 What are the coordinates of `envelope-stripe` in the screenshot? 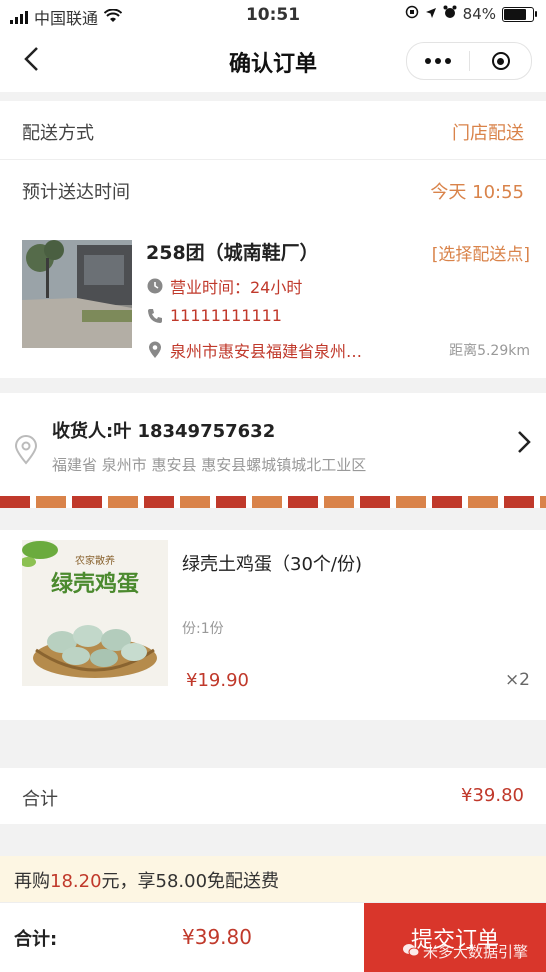 It's located at (273, 502).